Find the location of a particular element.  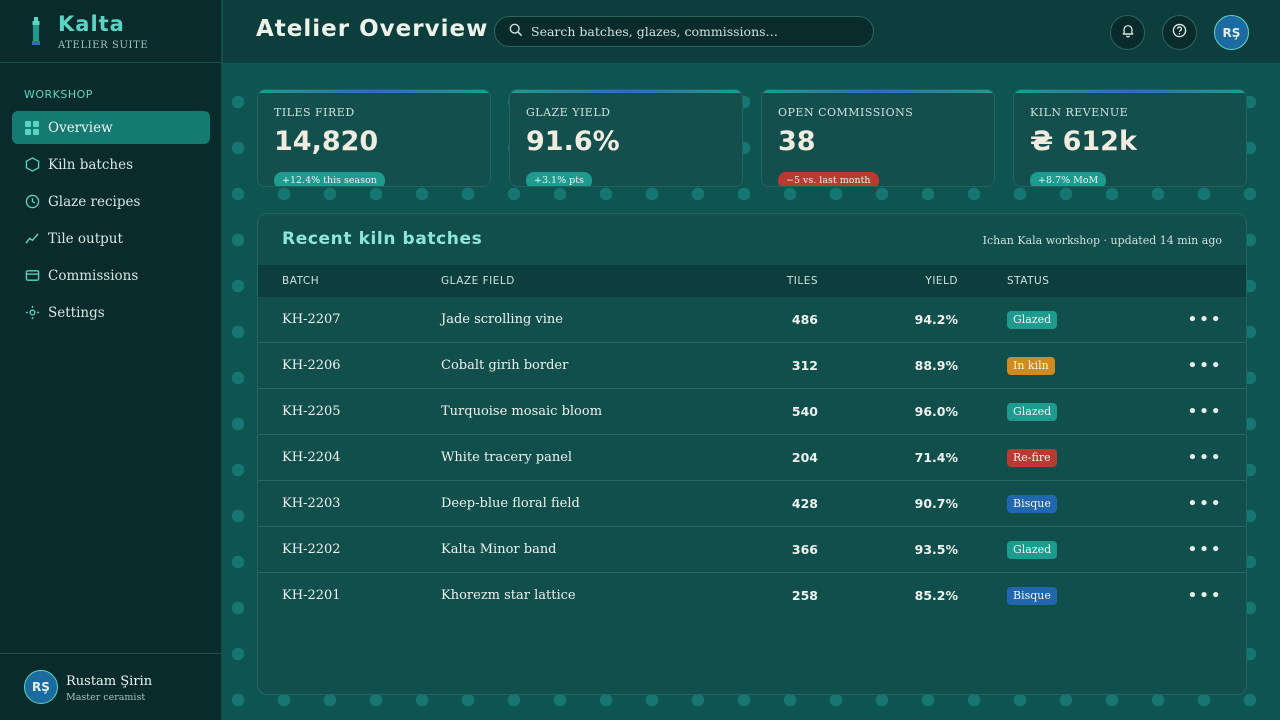

bell-icon is located at coordinates (1128, 32).